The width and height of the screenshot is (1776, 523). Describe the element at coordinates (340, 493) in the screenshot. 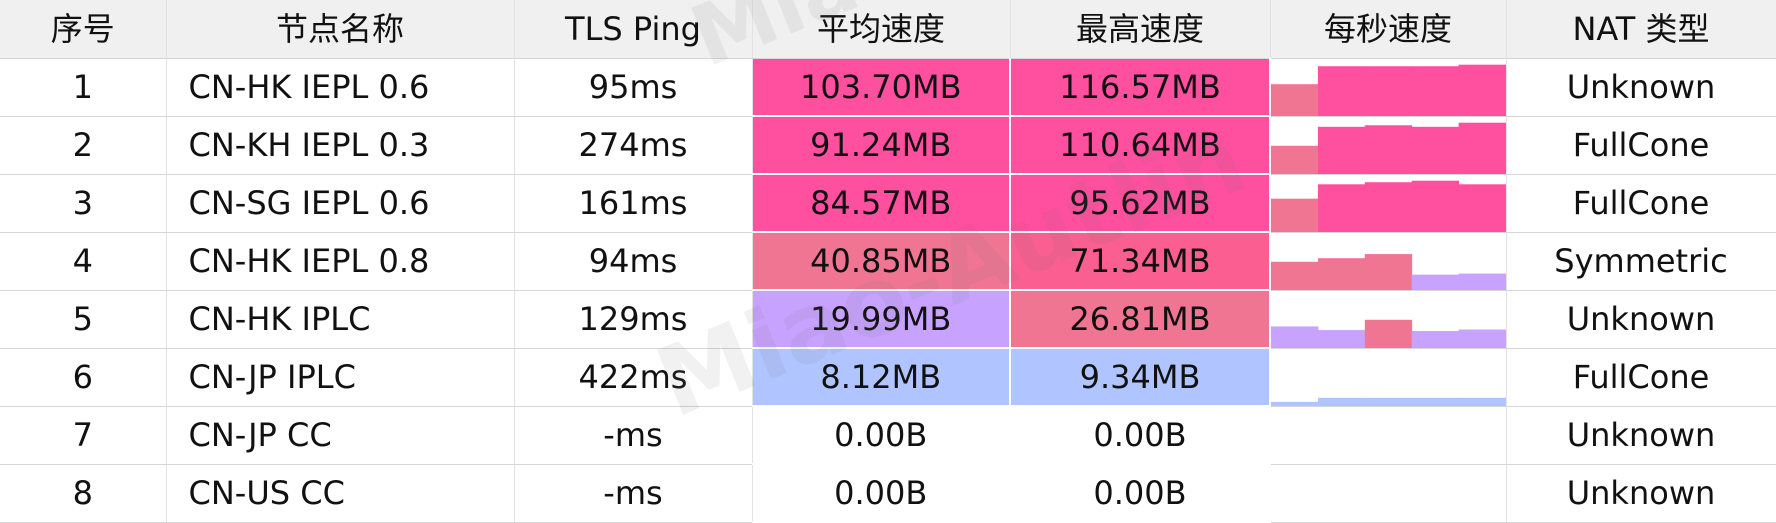

I see `node-name: CN-US CC` at that location.